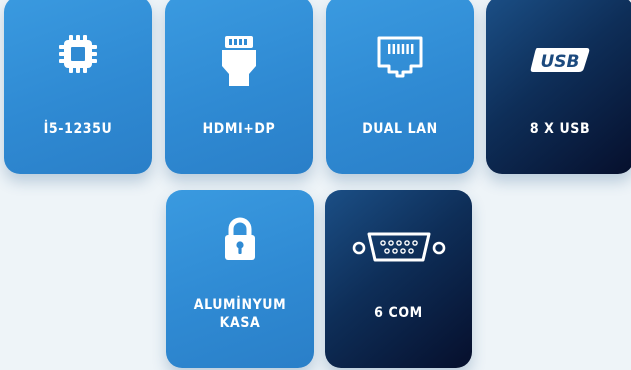 This screenshot has height=370, width=631. Describe the element at coordinates (400, 87) in the screenshot. I see `feature-card-lan: DUAL LAN` at that location.